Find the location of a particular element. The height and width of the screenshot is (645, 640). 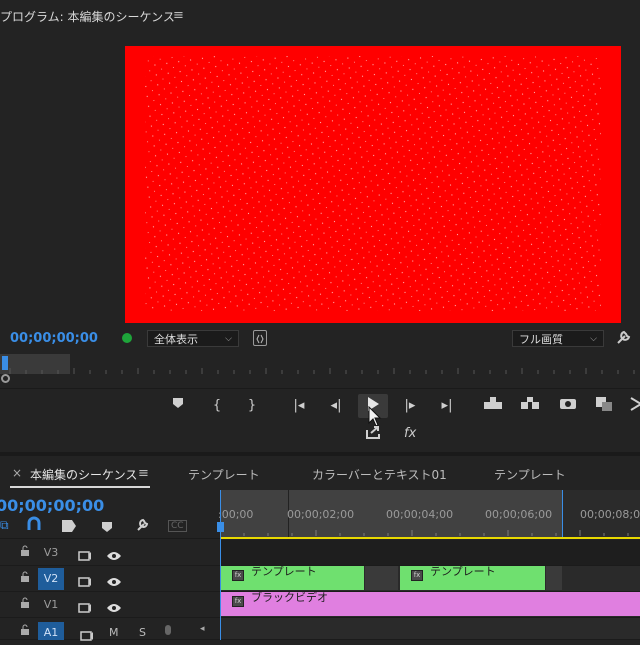

tab-template: テンプレート is located at coordinates (224, 474).